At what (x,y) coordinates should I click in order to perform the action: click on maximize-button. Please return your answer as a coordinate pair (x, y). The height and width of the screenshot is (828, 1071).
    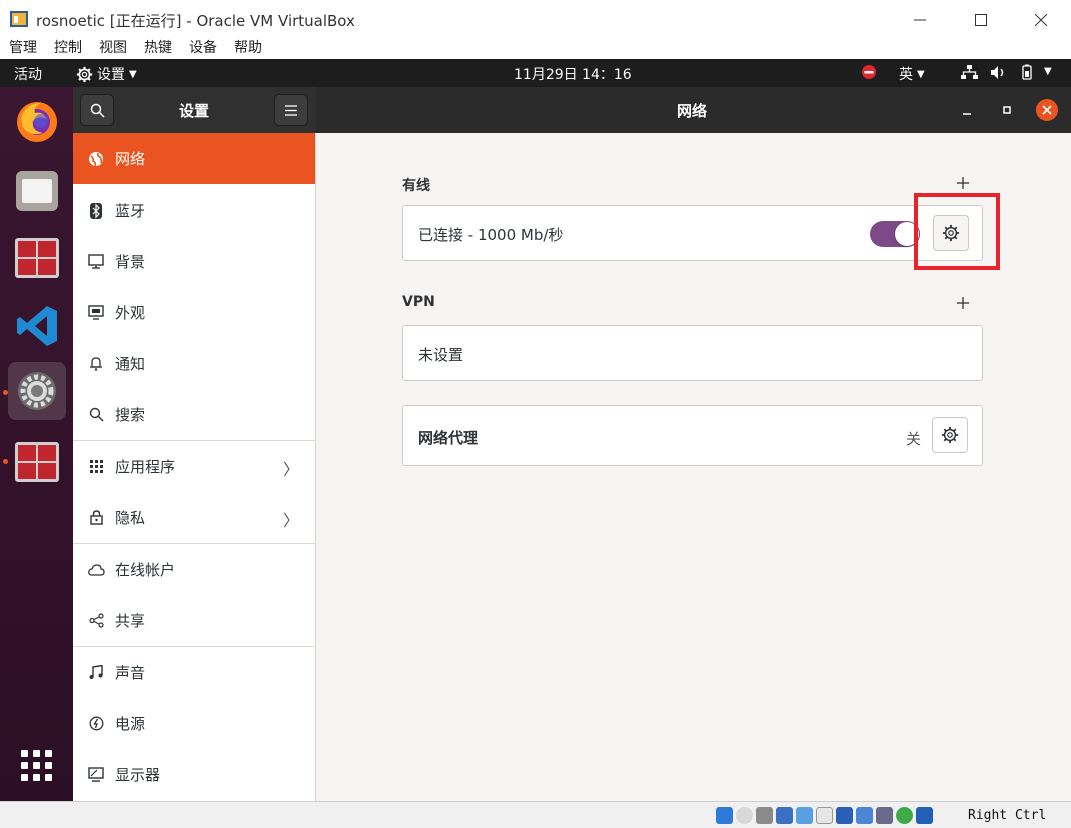
    Looking at the image, I should click on (1007, 112).